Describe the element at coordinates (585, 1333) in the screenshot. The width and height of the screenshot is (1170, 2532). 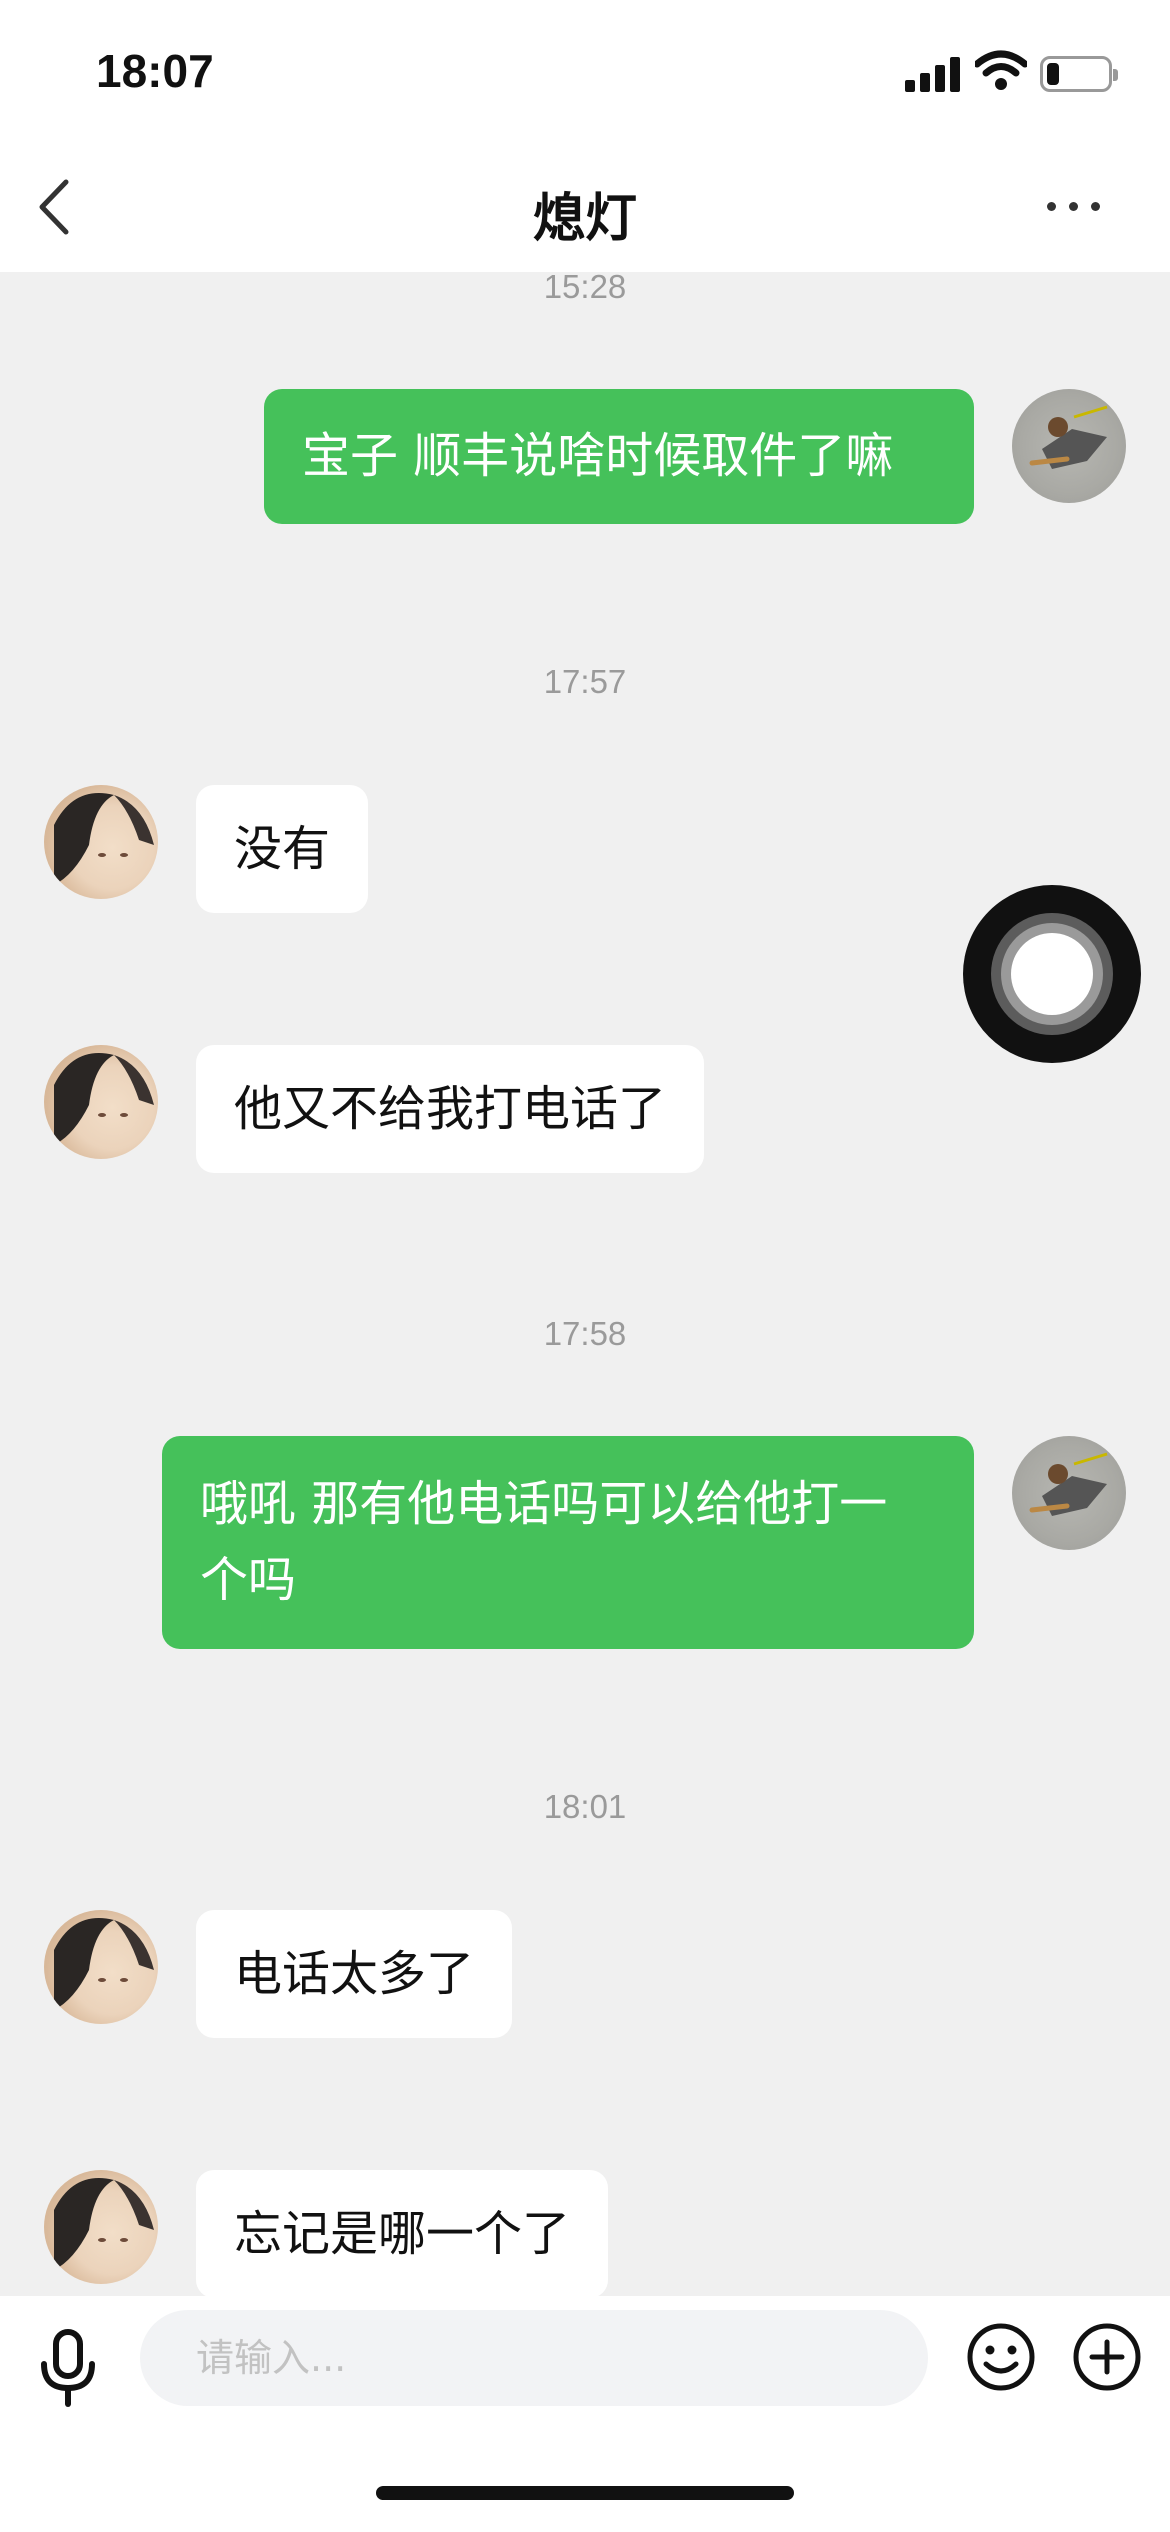
I see `timestamp: 17:58` at that location.